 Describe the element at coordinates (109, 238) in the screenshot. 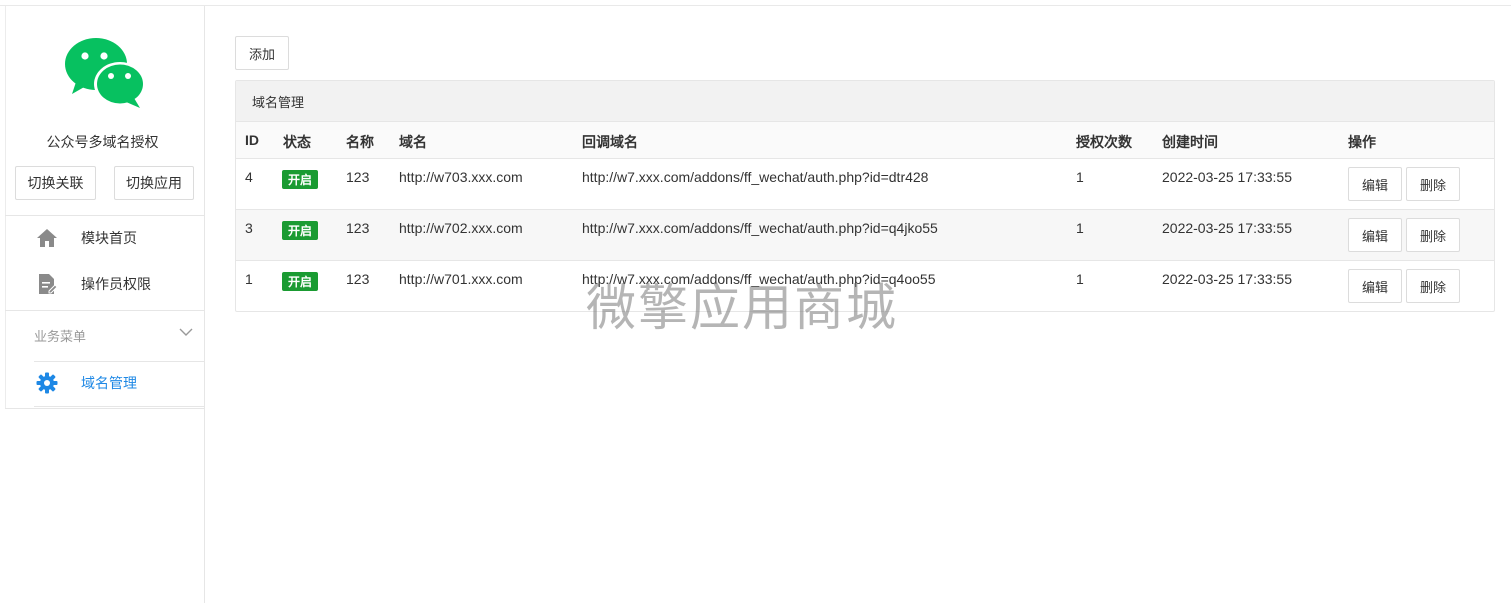

I see `sidebar-item-label: 模块首页` at that location.